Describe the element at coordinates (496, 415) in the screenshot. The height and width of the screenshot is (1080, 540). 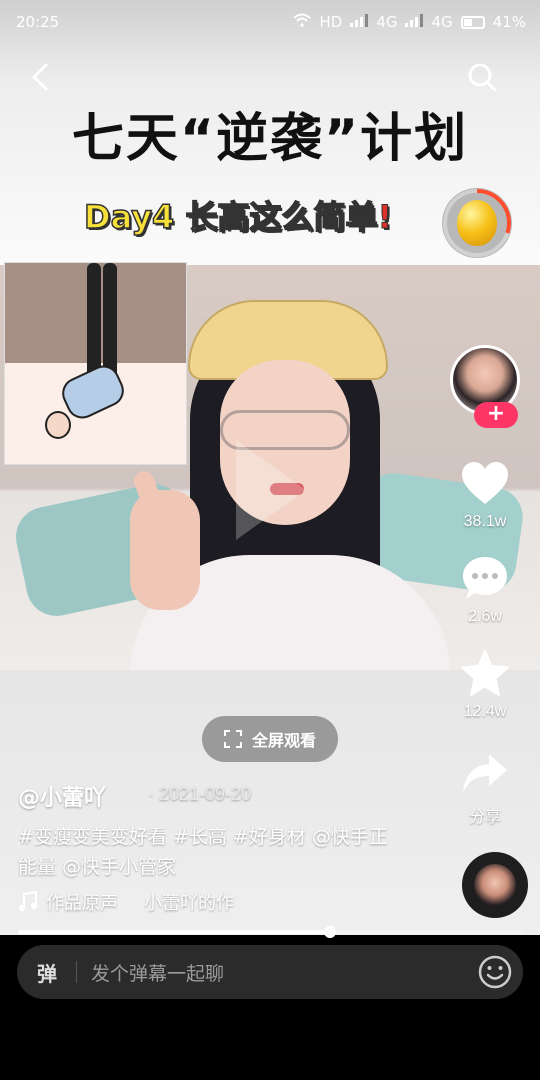
I see `follow-button: +` at that location.